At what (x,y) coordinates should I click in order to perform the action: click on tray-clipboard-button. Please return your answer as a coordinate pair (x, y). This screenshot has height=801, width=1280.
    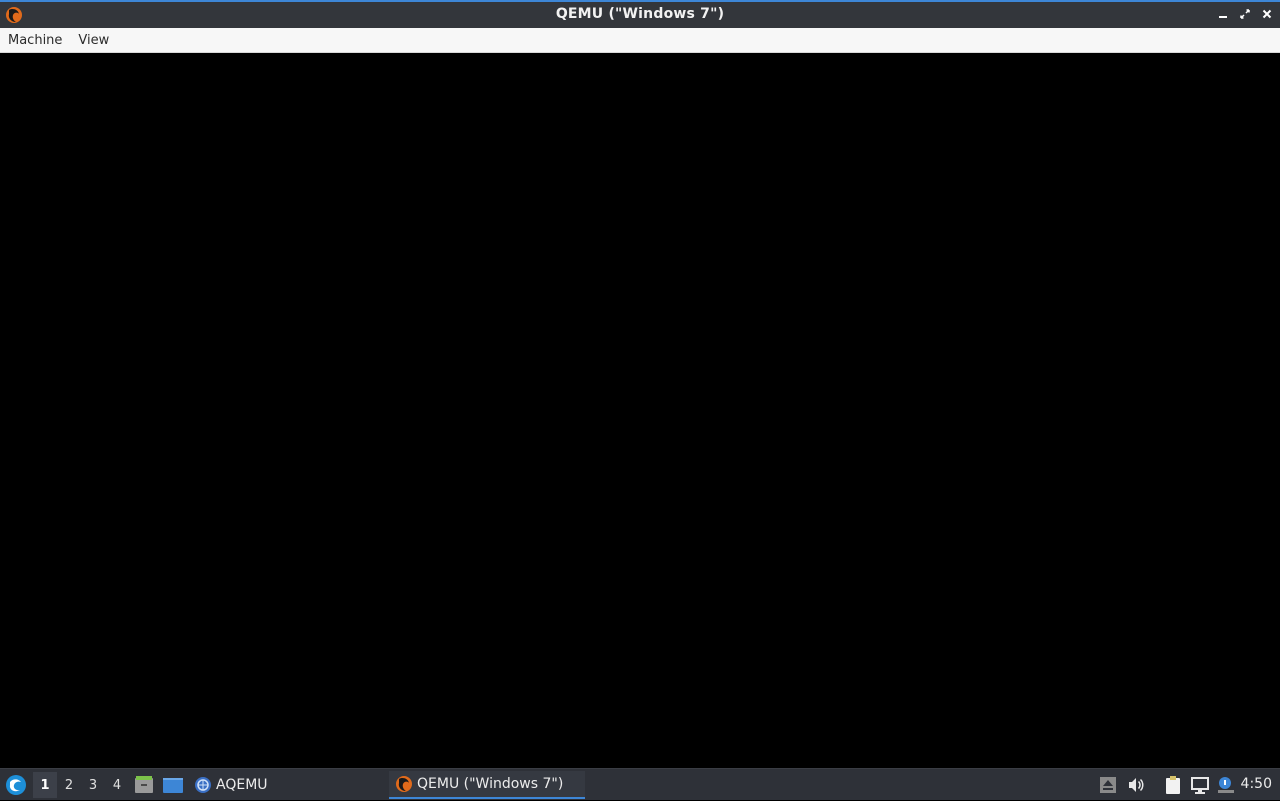
    Looking at the image, I should click on (1173, 785).